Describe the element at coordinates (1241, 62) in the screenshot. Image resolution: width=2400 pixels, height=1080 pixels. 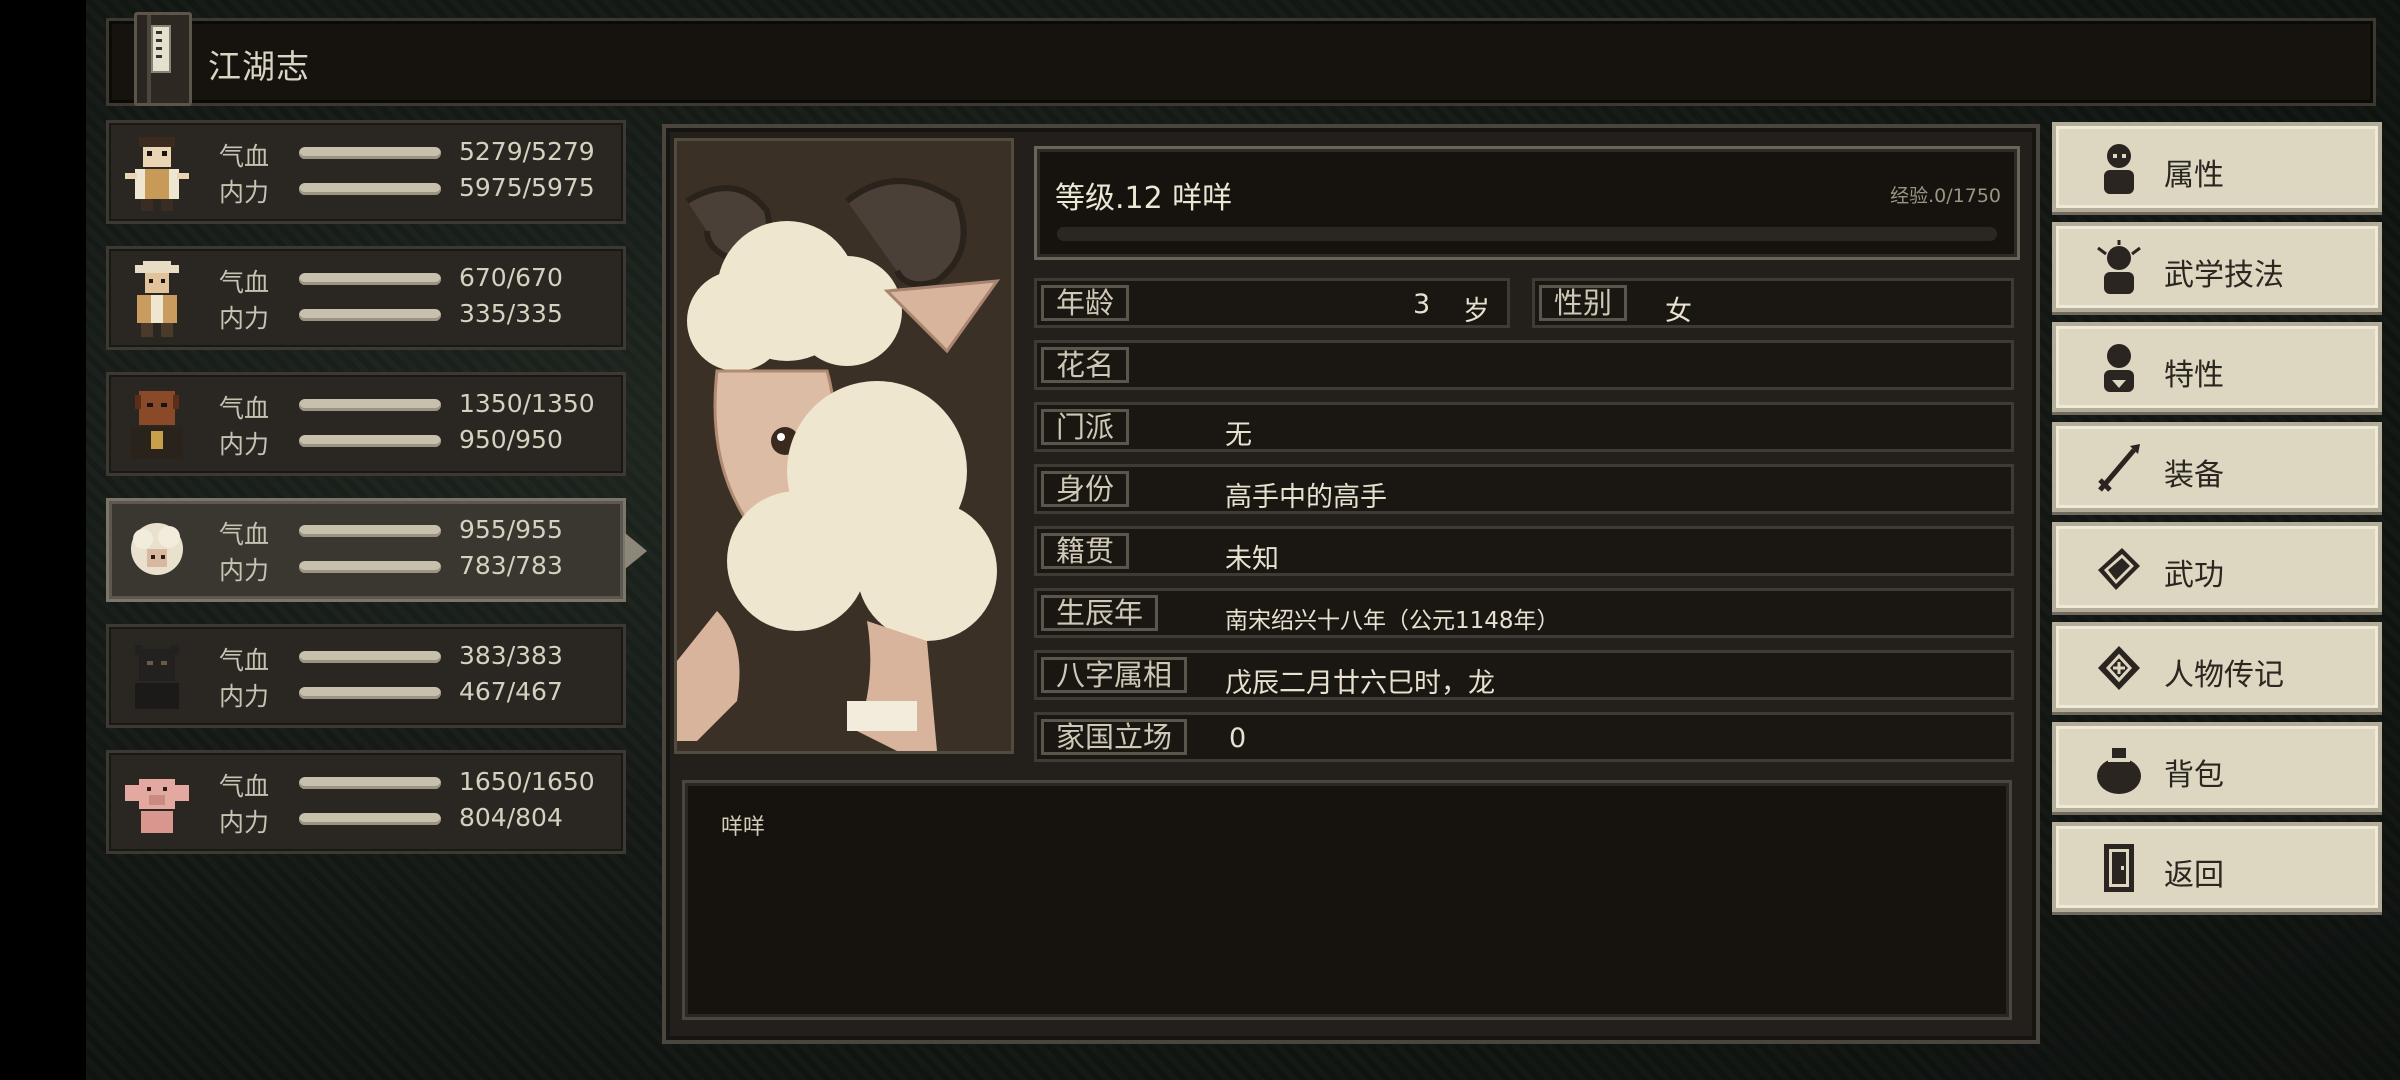
I see `title-bar` at that location.